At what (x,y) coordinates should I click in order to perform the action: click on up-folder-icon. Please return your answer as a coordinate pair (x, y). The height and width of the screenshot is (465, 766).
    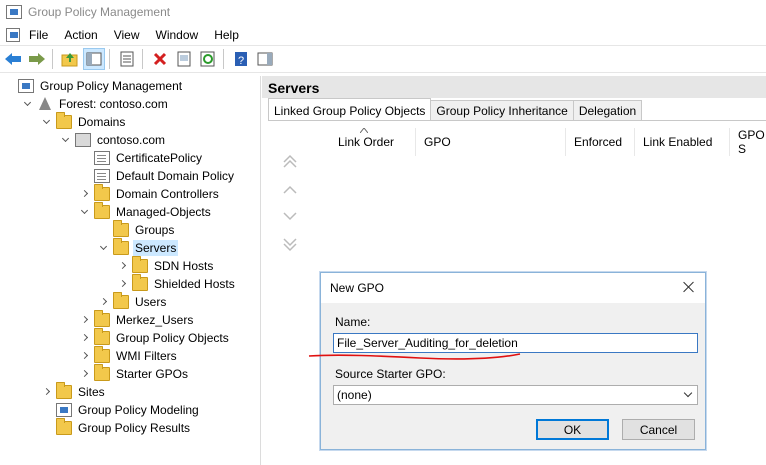
    Looking at the image, I should click on (70, 59).